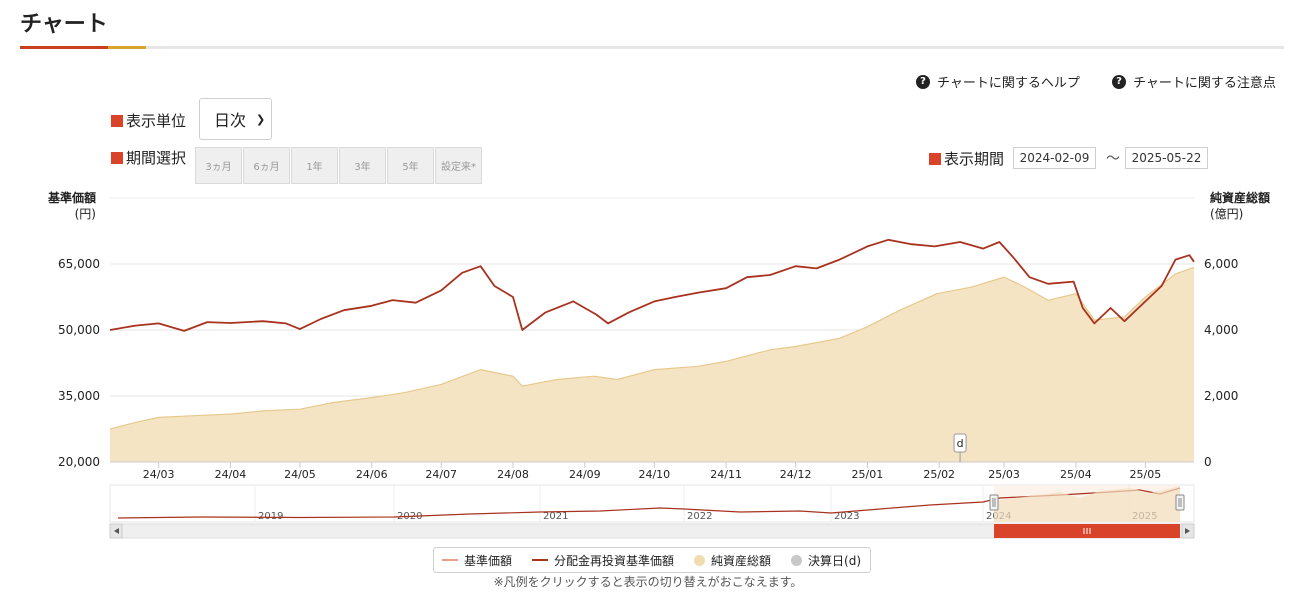 The image size is (1296, 594). Describe the element at coordinates (231, 474) in the screenshot. I see `x-axis-tick: 24/04` at that location.